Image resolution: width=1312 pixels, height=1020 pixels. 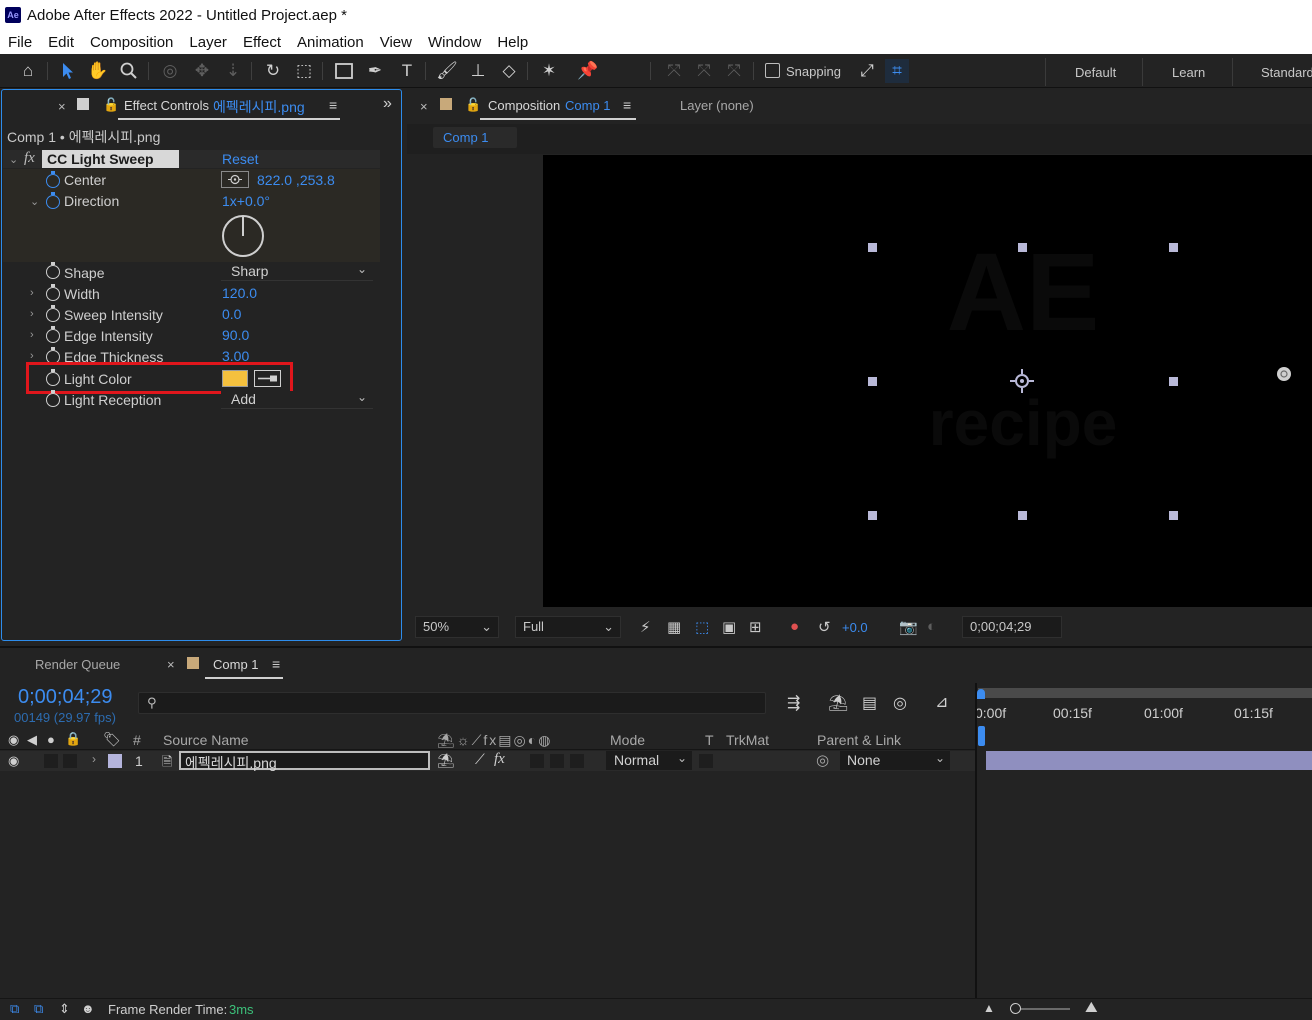 I want to click on more-panels-icon: », so click(x=387, y=104).